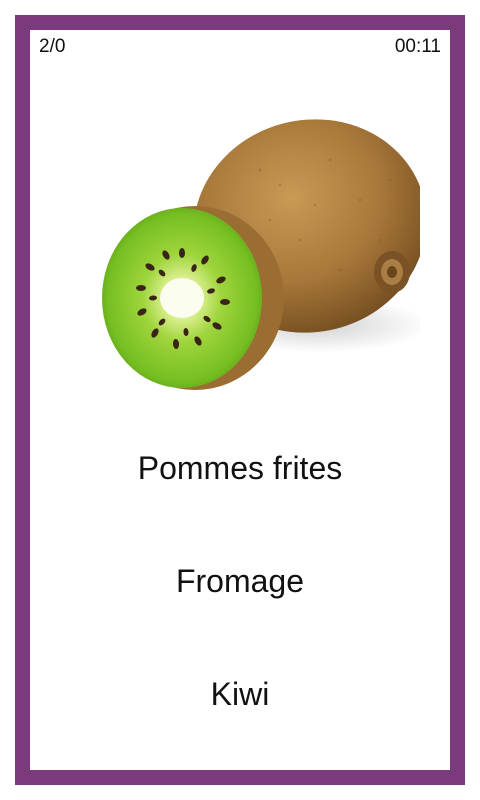 The width and height of the screenshot is (480, 800). Describe the element at coordinates (193, 298) in the screenshot. I see `halved-kiwi` at that location.